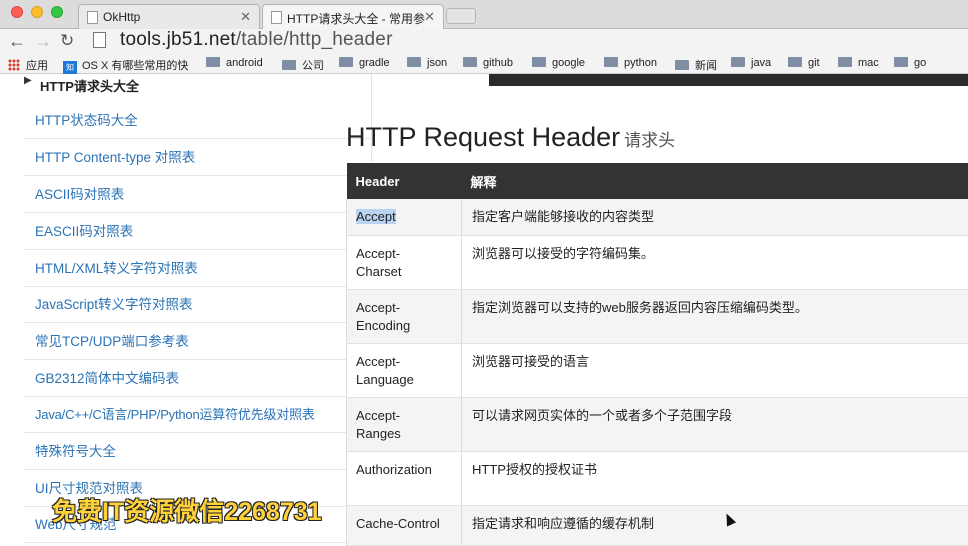  What do you see at coordinates (37, 12) in the screenshot?
I see `minimize-window-button` at bounding box center [37, 12].